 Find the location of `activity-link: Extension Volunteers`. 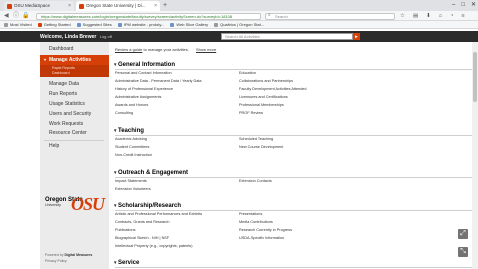

activity-link: Extension Volunteers is located at coordinates (133, 189).